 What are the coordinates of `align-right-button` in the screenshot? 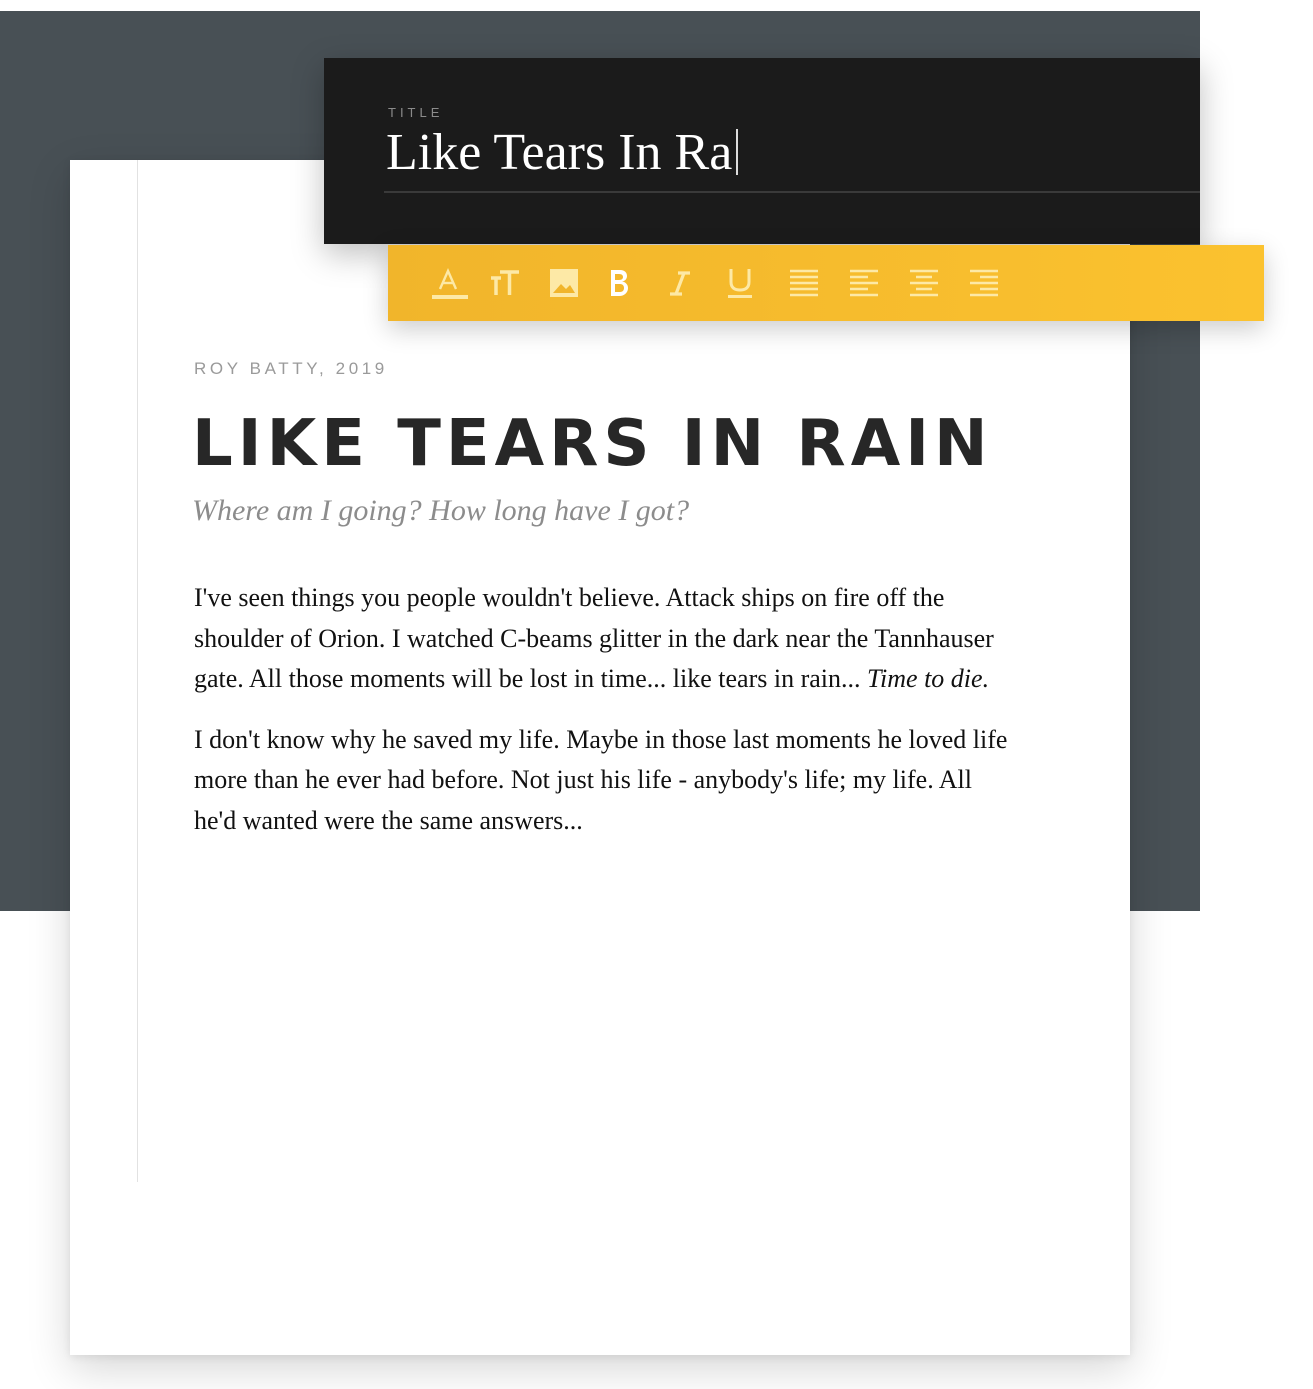 It's located at (984, 283).